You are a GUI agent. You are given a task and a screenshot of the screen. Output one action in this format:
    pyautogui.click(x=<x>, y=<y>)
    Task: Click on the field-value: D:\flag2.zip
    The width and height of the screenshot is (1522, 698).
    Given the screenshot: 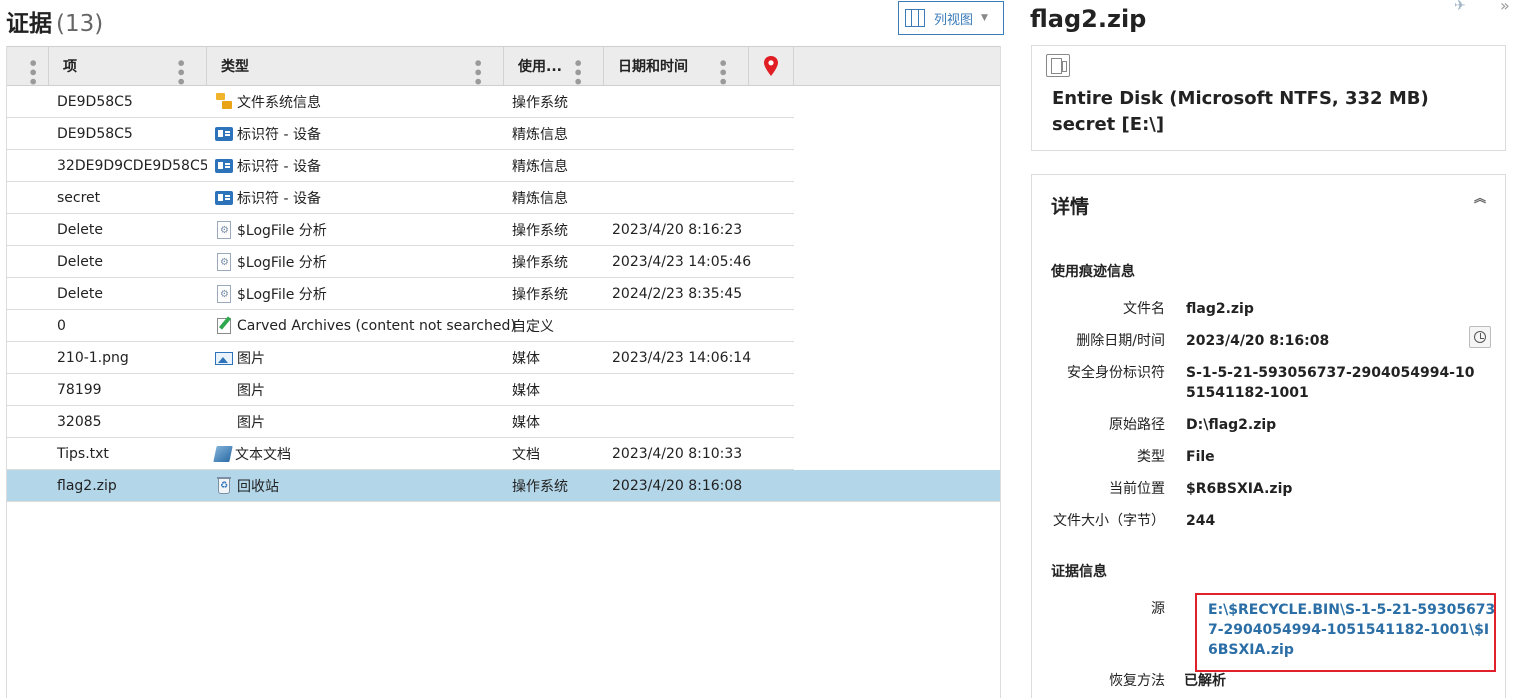 What is the action you would take?
    pyautogui.click(x=1231, y=425)
    